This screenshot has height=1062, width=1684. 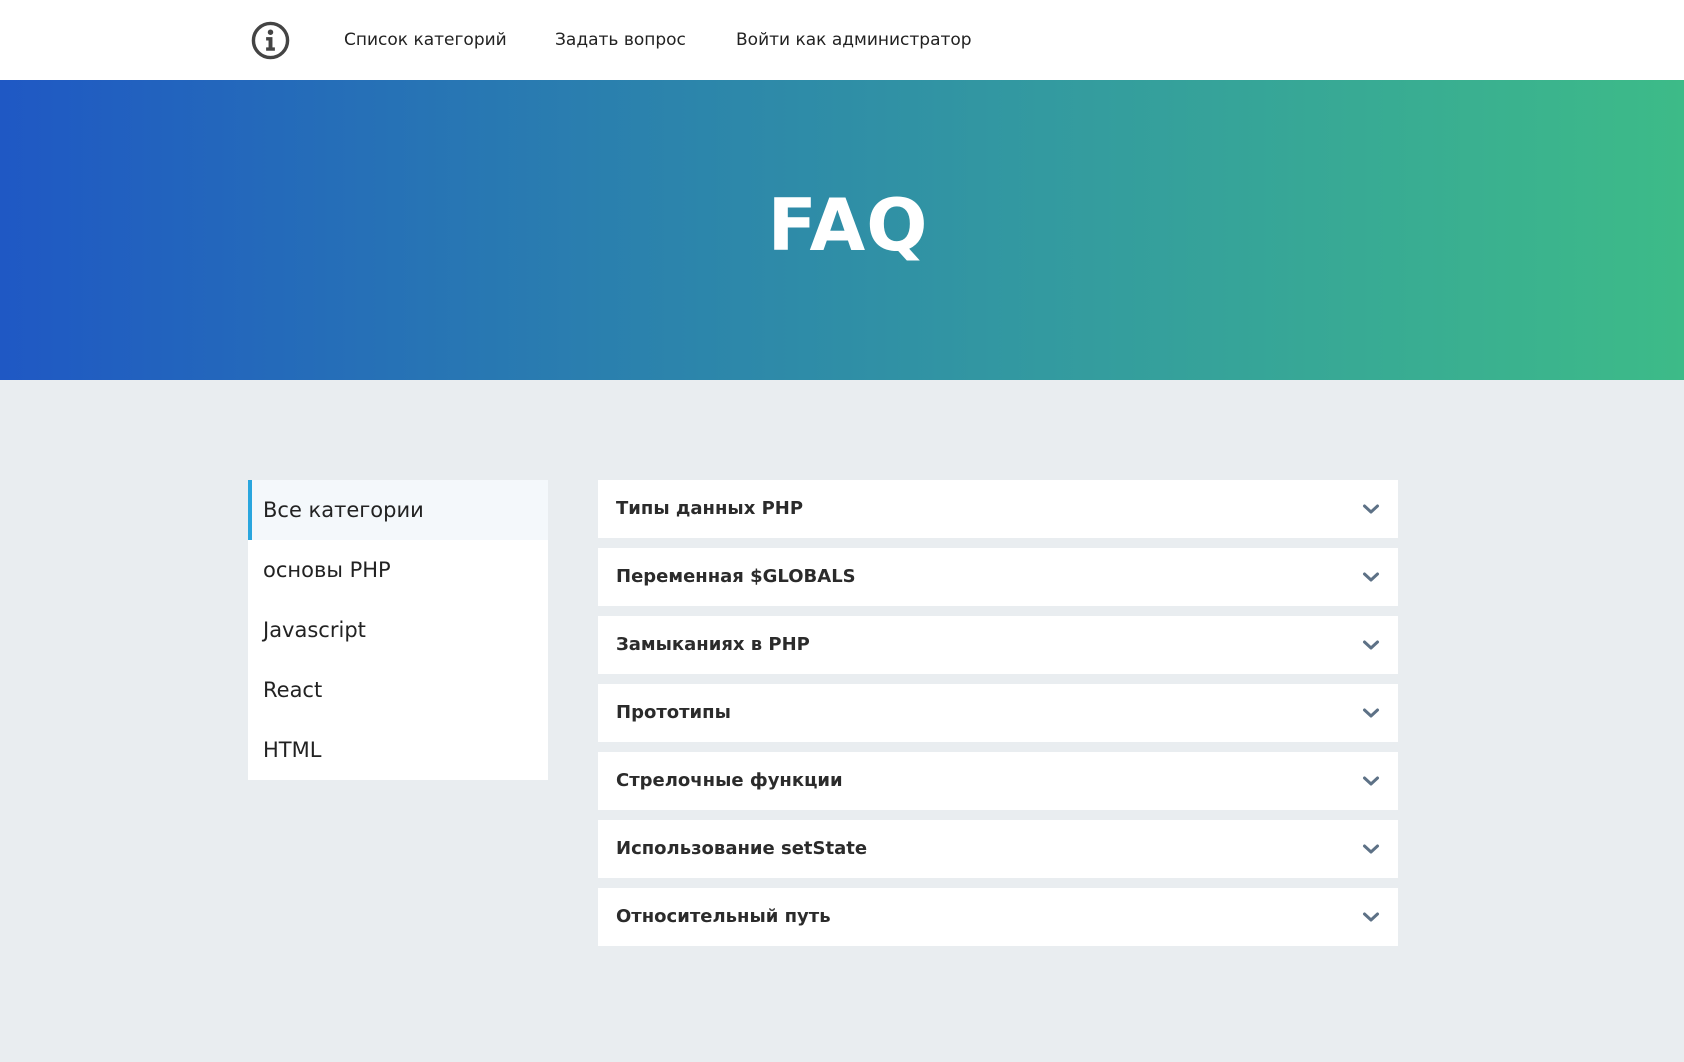 What do you see at coordinates (998, 577) in the screenshot?
I see `faq-item: Переменная $GLOBALS` at bounding box center [998, 577].